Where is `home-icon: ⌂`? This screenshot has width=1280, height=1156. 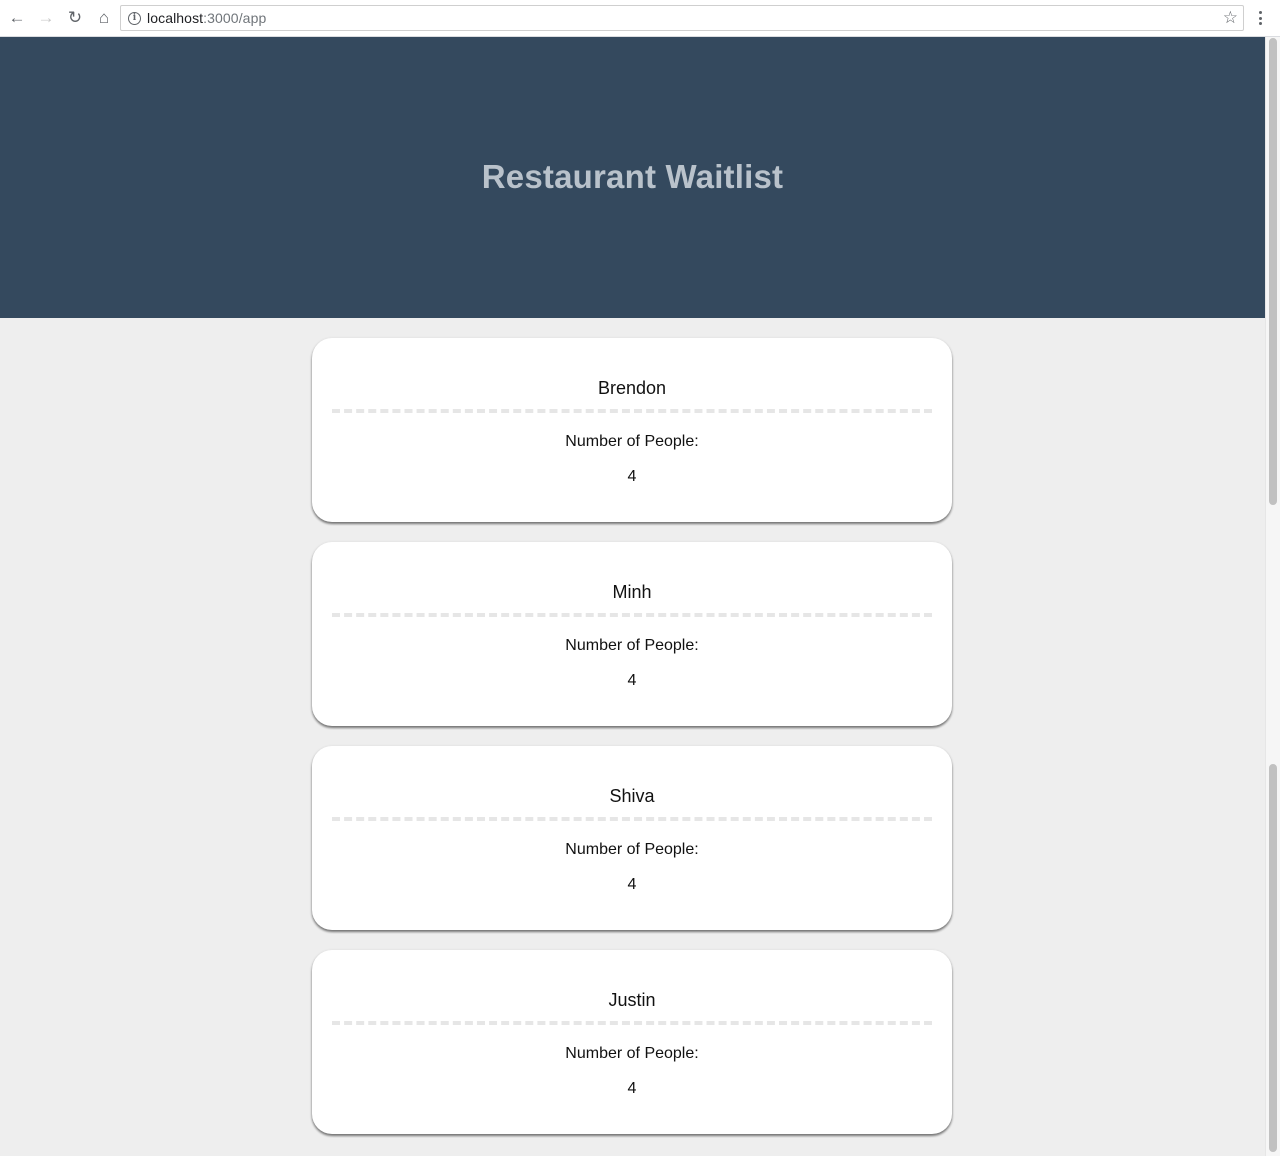
home-icon: ⌂ is located at coordinates (104, 18).